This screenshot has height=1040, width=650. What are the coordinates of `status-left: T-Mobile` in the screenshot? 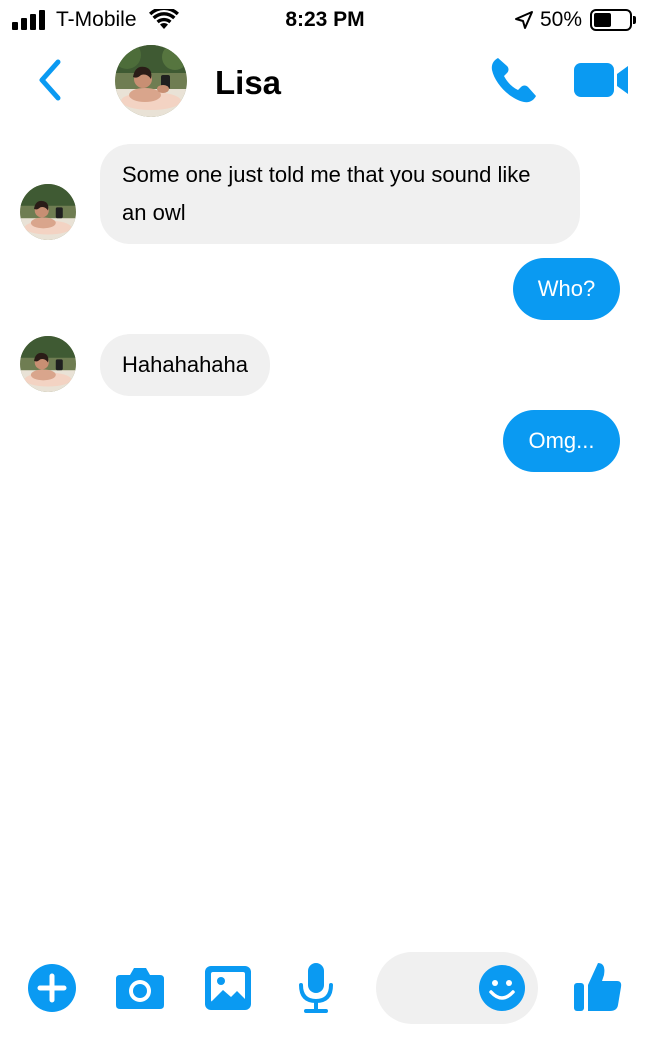 It's located at (95, 20).